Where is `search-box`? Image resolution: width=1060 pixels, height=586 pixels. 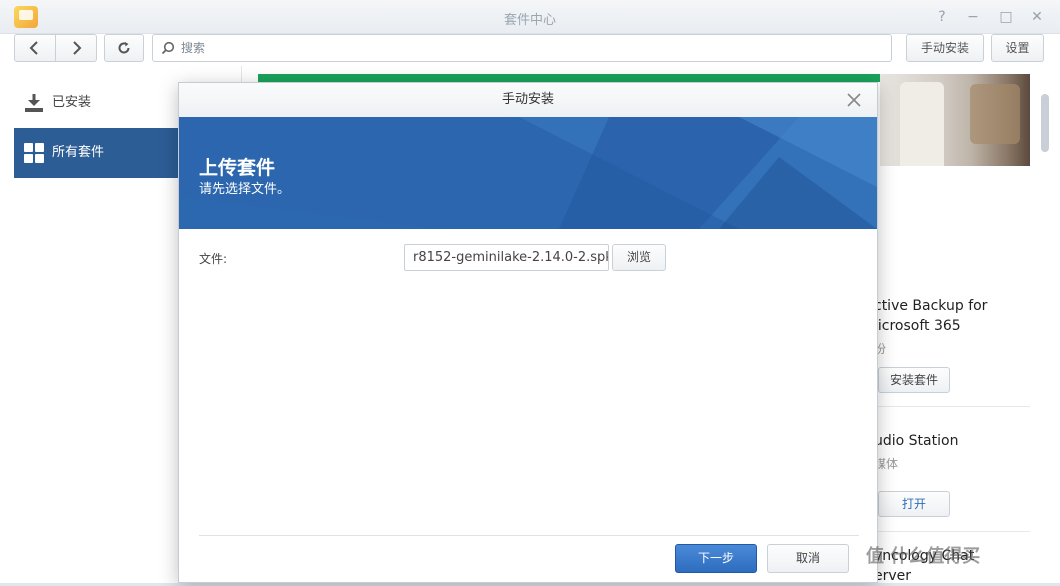 search-box is located at coordinates (522, 48).